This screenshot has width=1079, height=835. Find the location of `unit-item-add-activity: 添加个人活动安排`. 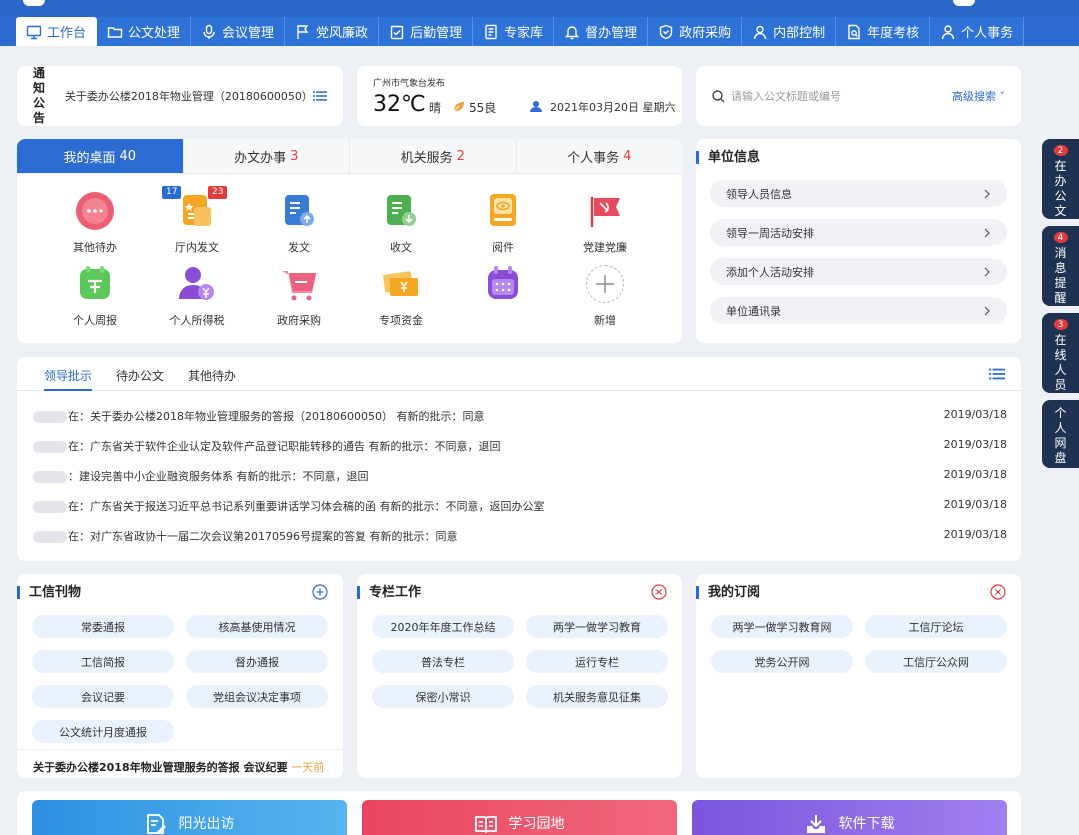

unit-item-add-activity: 添加个人活动安排 is located at coordinates (858, 271).